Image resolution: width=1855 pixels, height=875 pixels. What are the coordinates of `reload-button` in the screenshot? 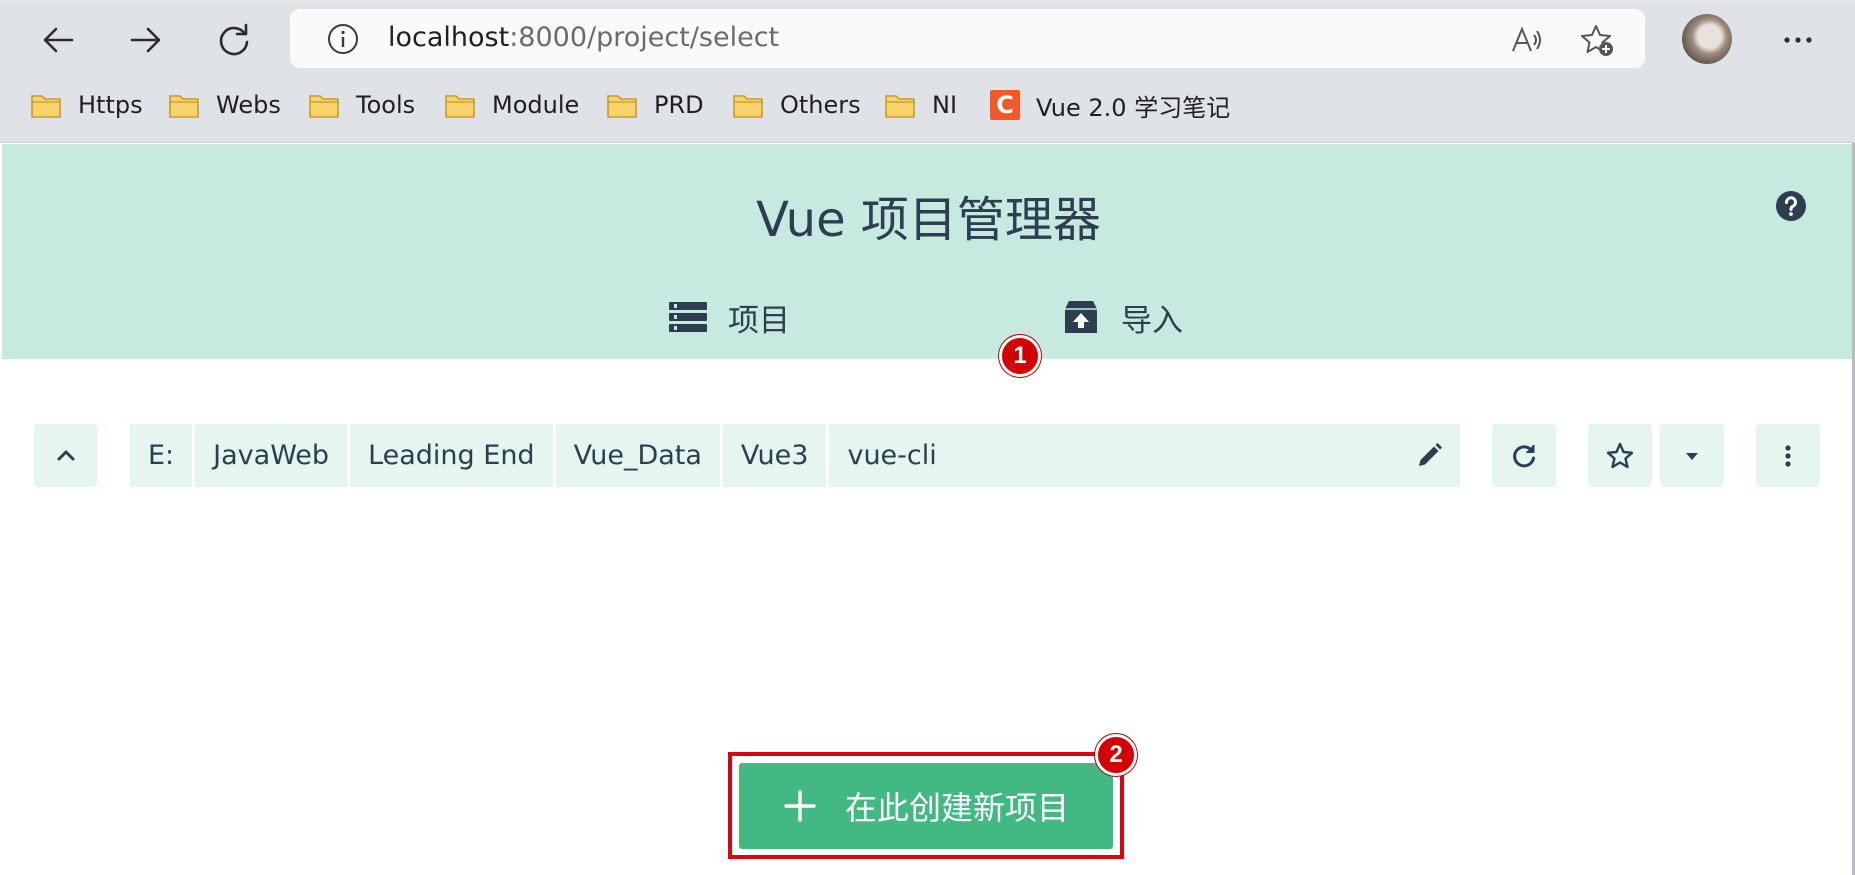 It's located at (234, 40).